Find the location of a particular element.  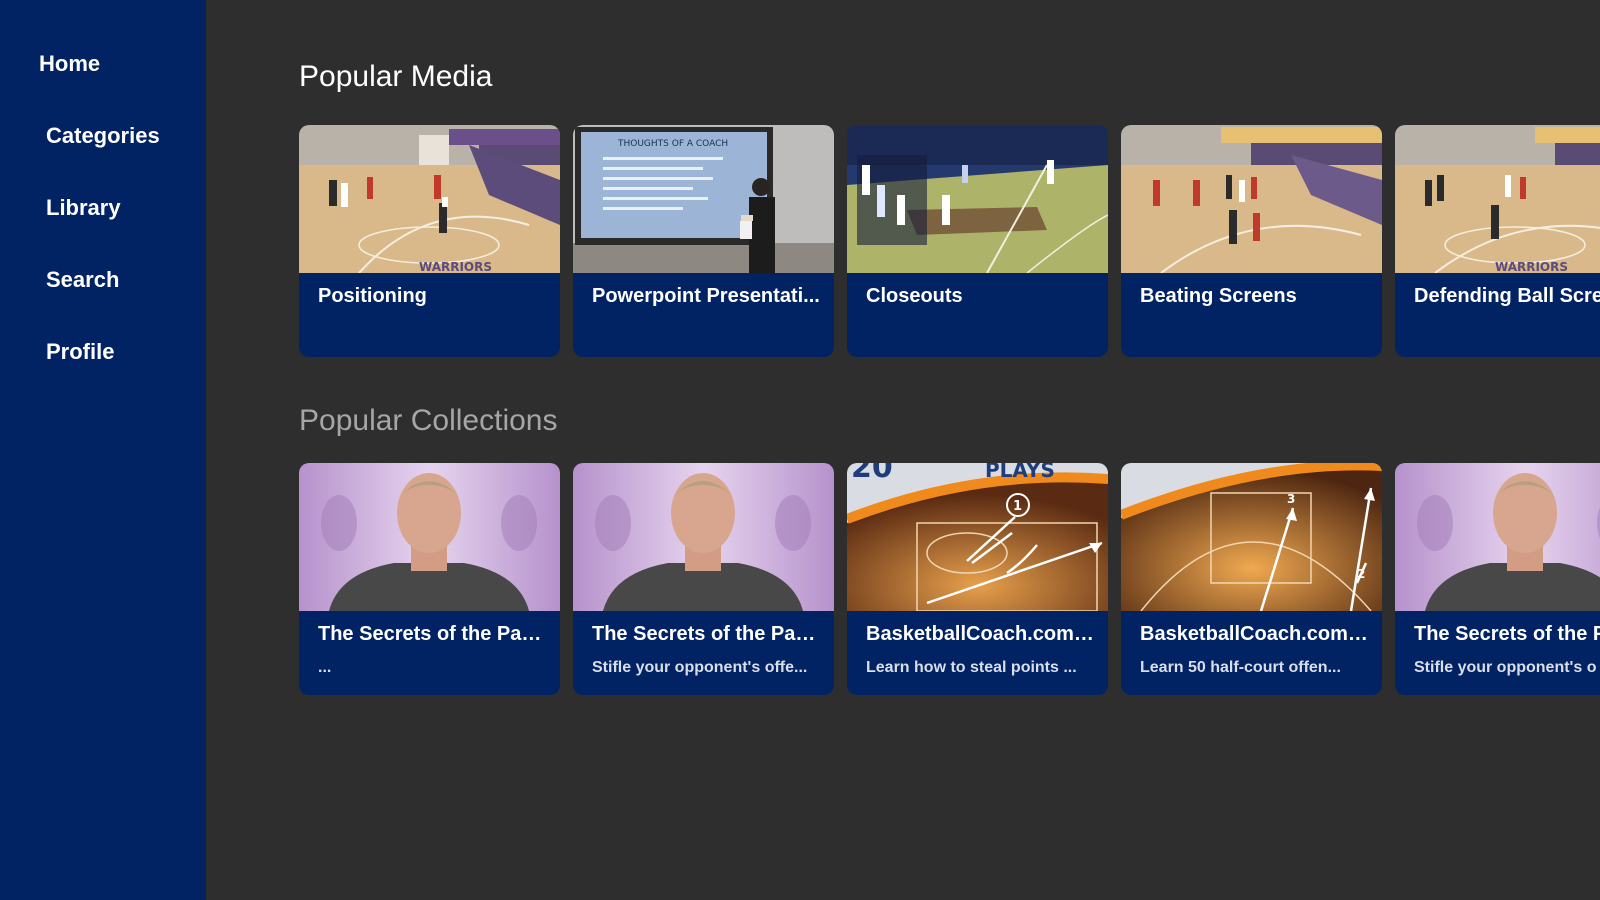

collection-thumbnail: 3 2 is located at coordinates (1251, 537).